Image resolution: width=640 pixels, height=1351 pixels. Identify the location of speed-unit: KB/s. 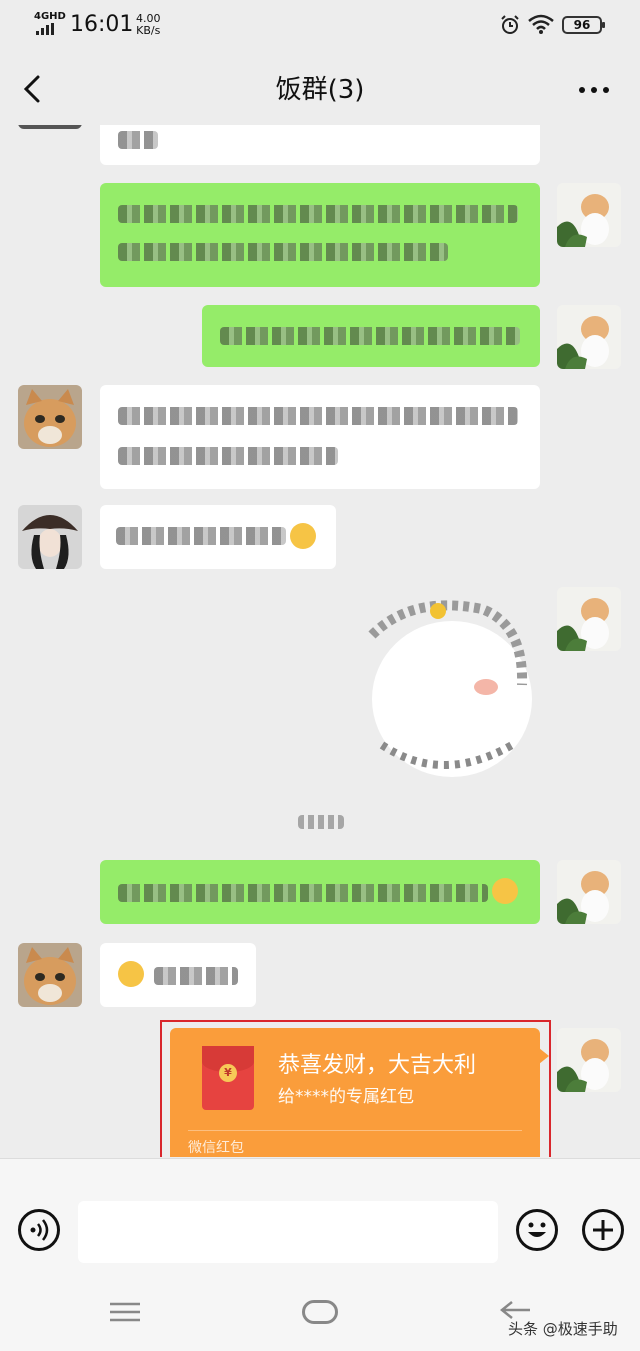
(148, 30).